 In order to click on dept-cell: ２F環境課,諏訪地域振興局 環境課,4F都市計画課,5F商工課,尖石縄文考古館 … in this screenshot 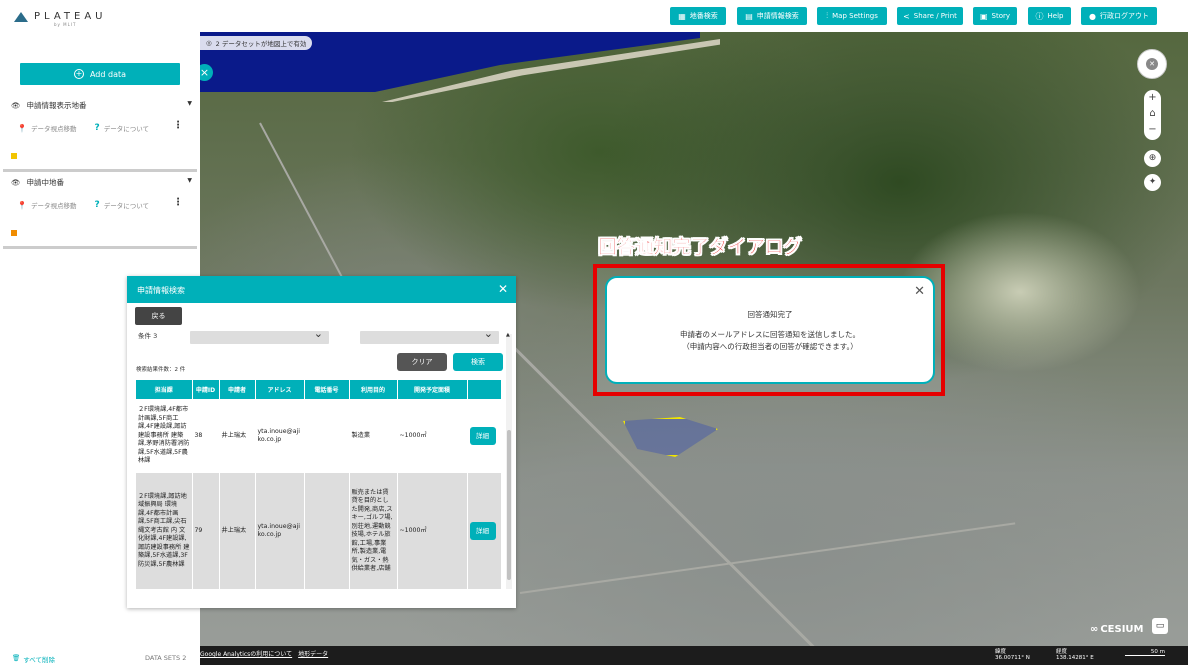, I will do `click(164, 531)`.